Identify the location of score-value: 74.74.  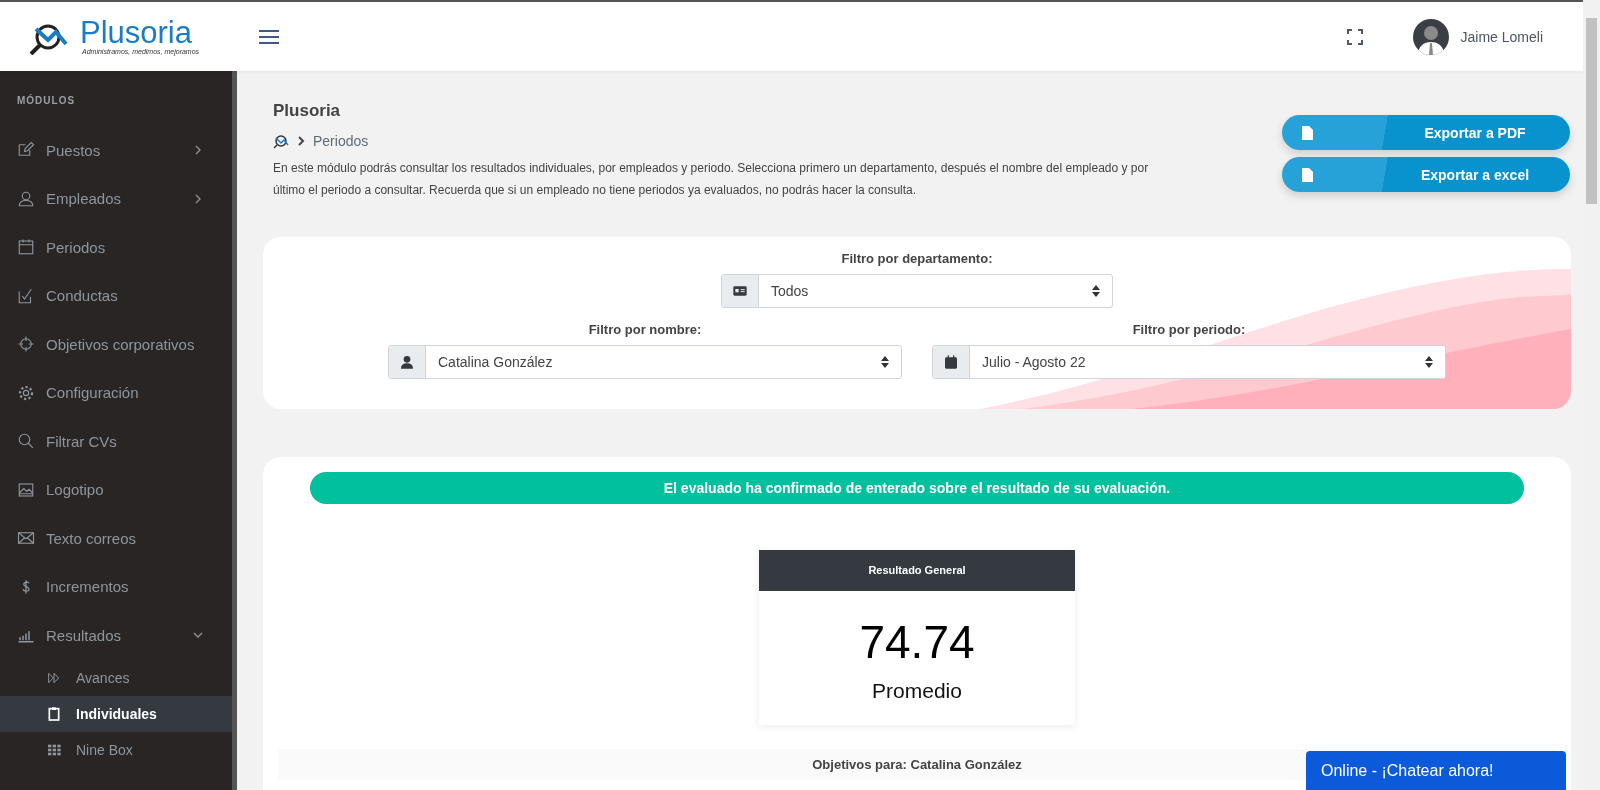
(917, 642).